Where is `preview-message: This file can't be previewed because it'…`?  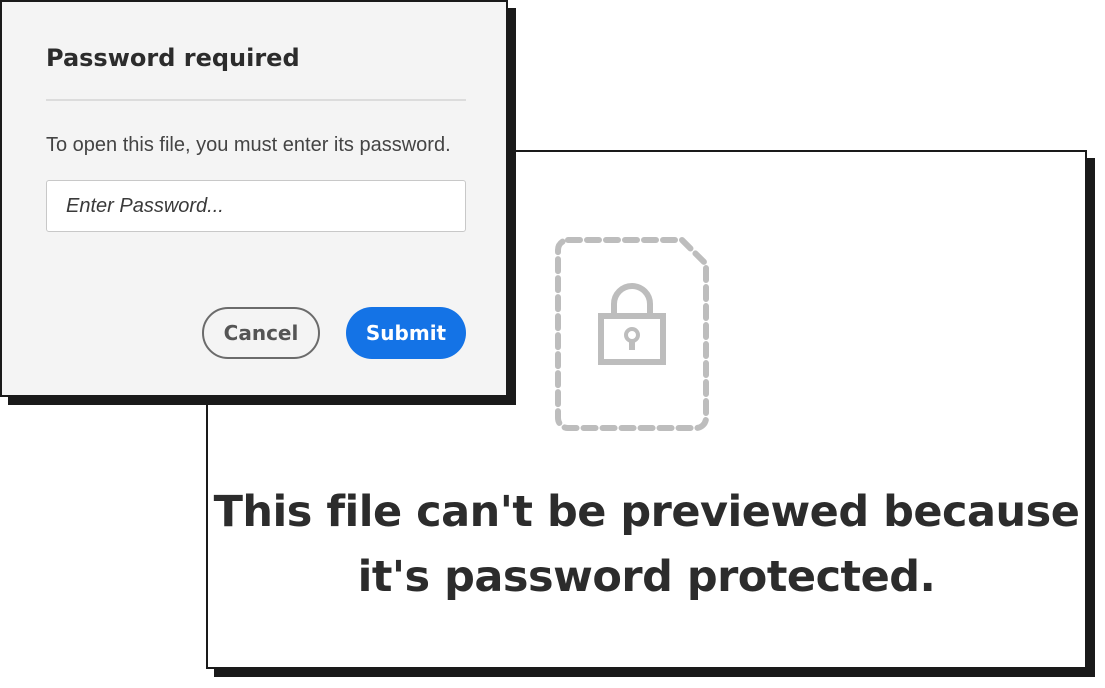
preview-message: This file can't be previewed because it'… is located at coordinates (646, 545).